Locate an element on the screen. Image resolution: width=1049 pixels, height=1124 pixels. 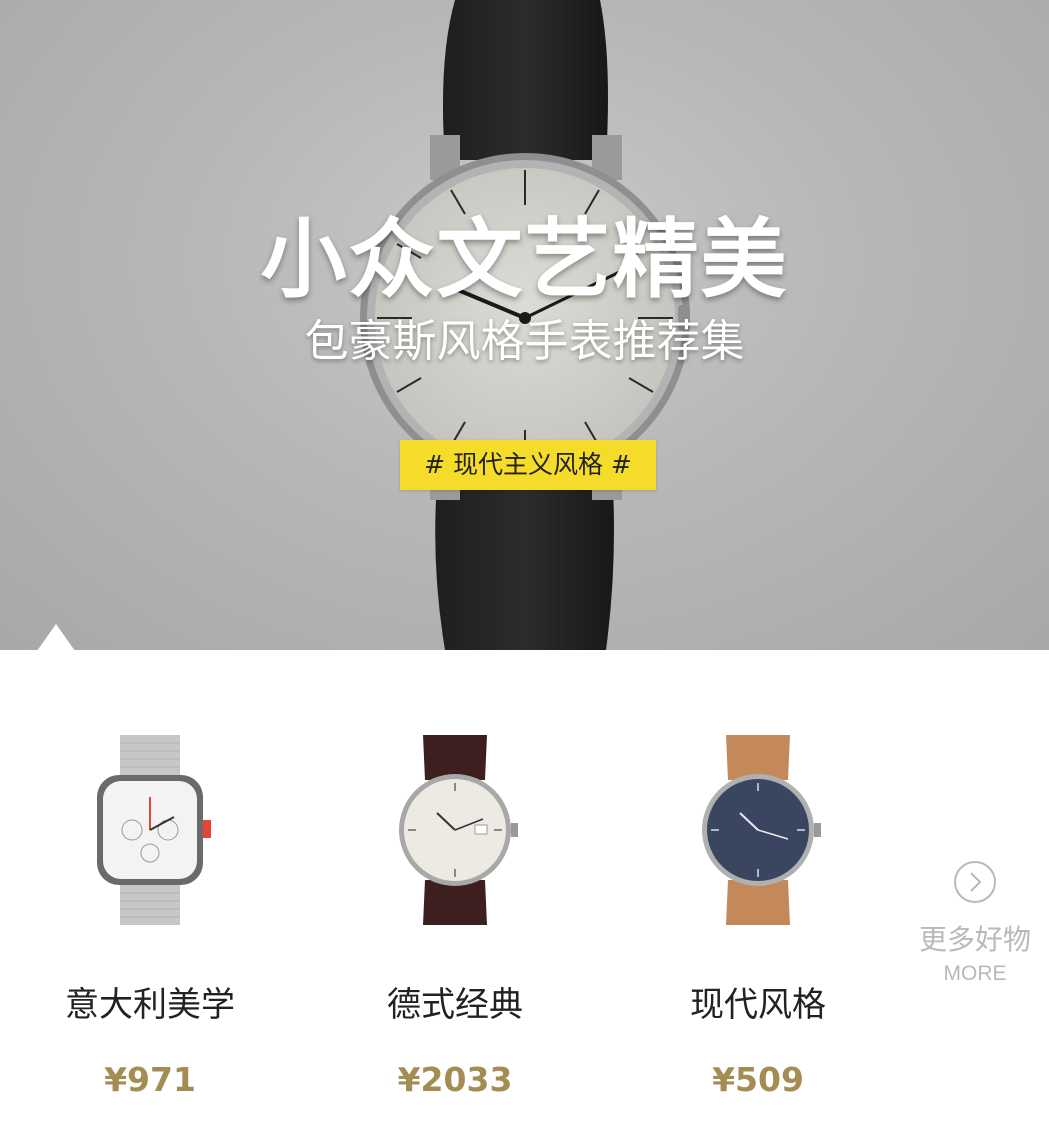
more-button: 更多好物 MORE is located at coordinates (975, 935).